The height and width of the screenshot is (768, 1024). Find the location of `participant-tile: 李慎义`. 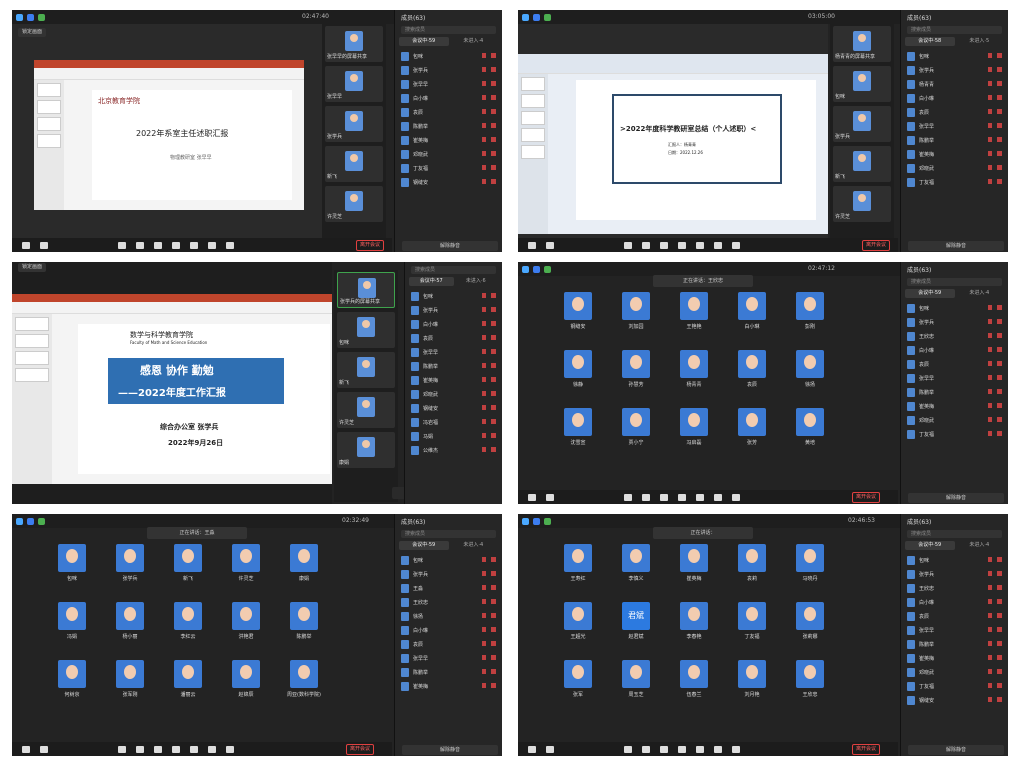

participant-tile: 李慎义 is located at coordinates (636, 569).